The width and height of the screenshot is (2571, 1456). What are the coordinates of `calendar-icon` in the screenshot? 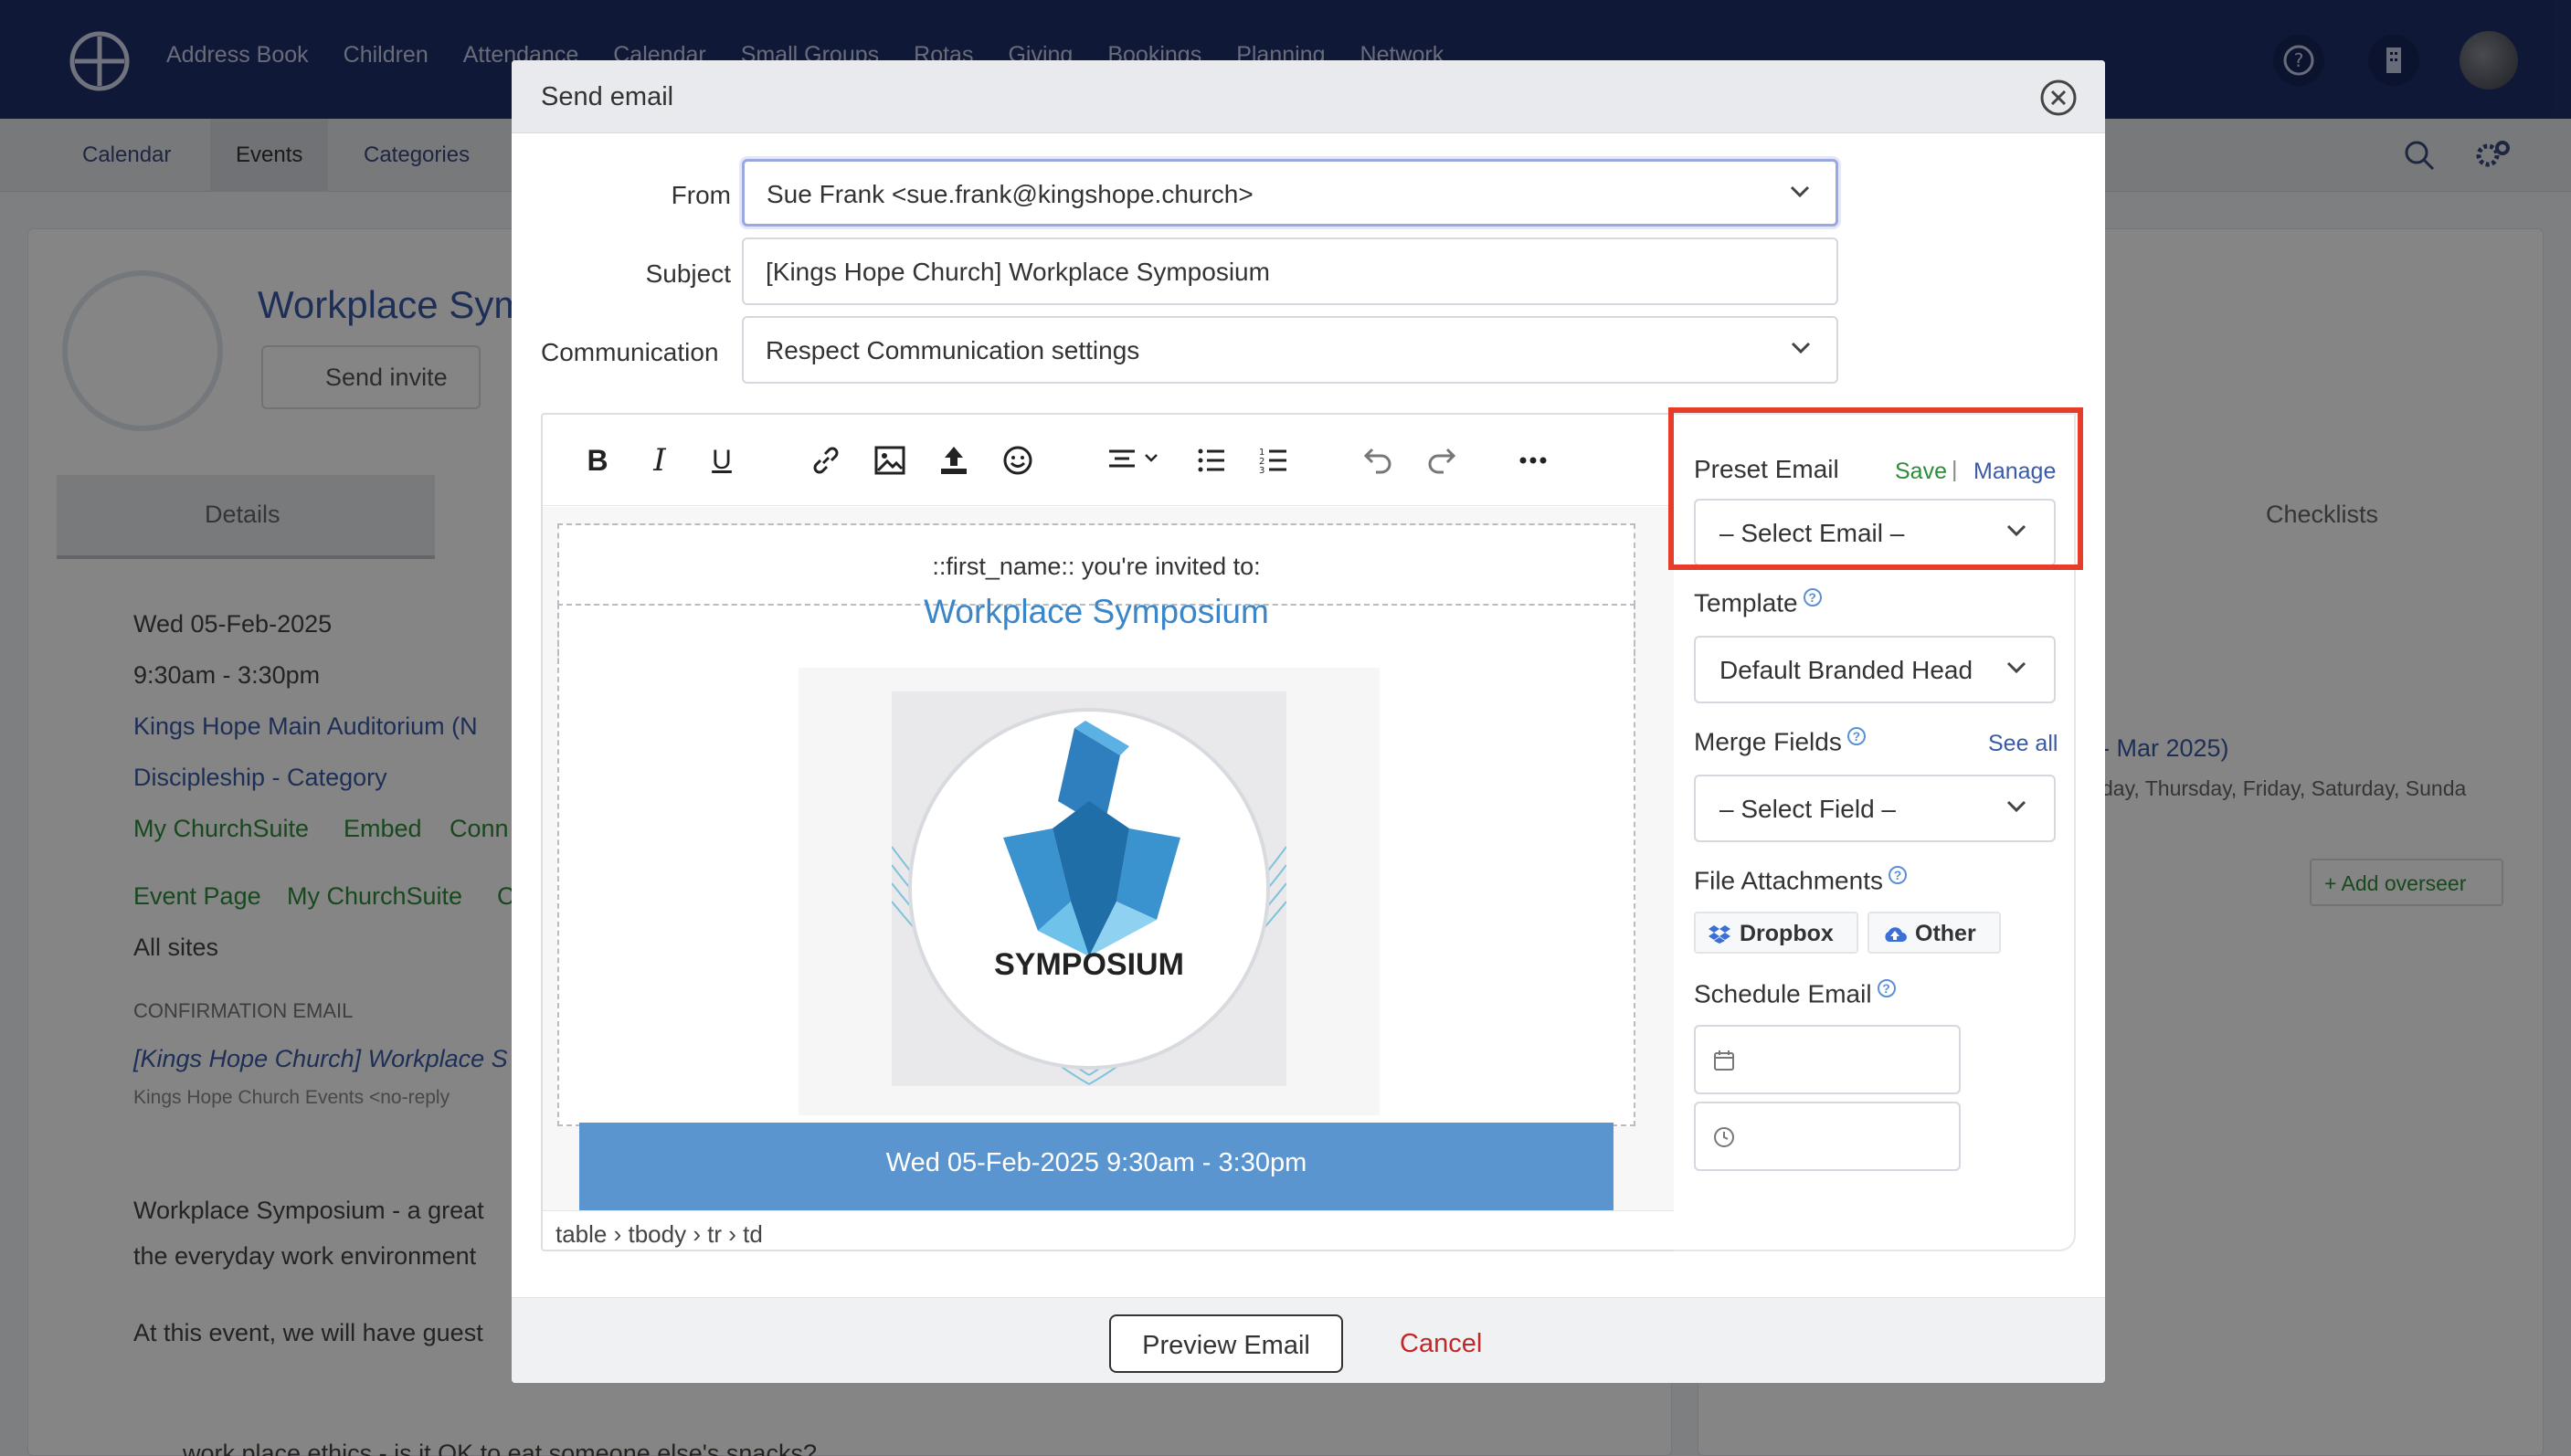 It's located at (1724, 1060).